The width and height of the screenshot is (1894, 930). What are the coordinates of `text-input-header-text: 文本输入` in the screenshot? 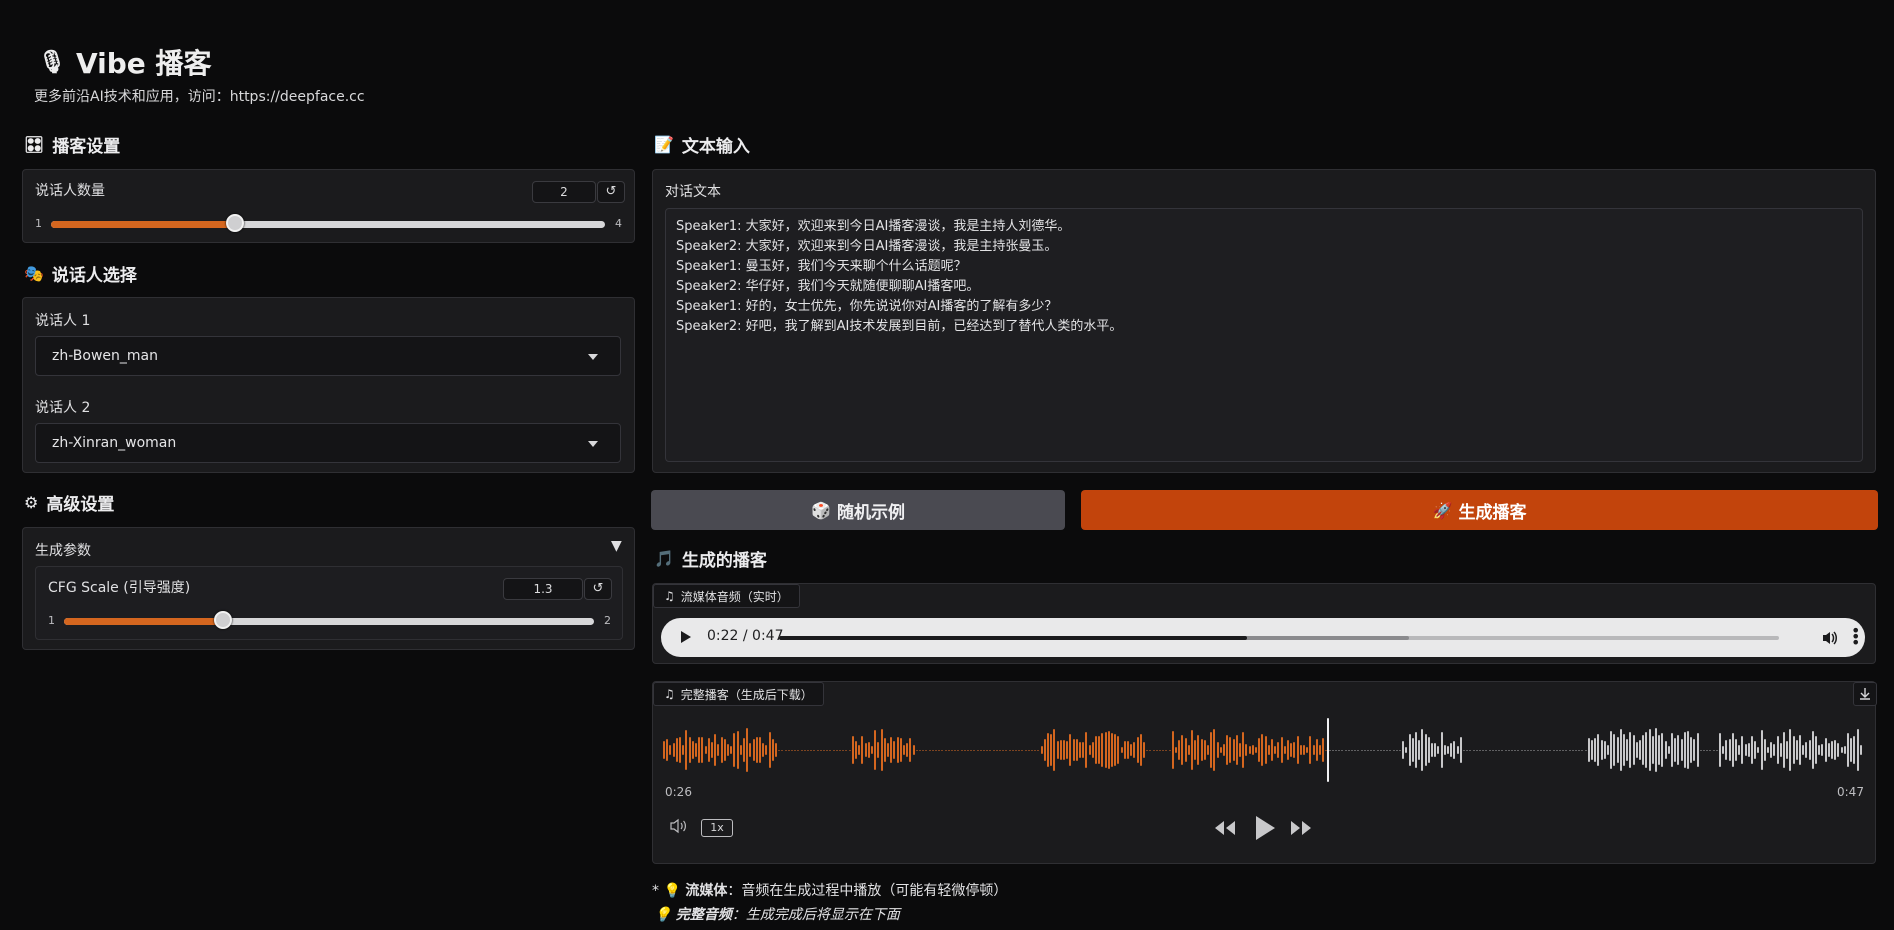 It's located at (715, 147).